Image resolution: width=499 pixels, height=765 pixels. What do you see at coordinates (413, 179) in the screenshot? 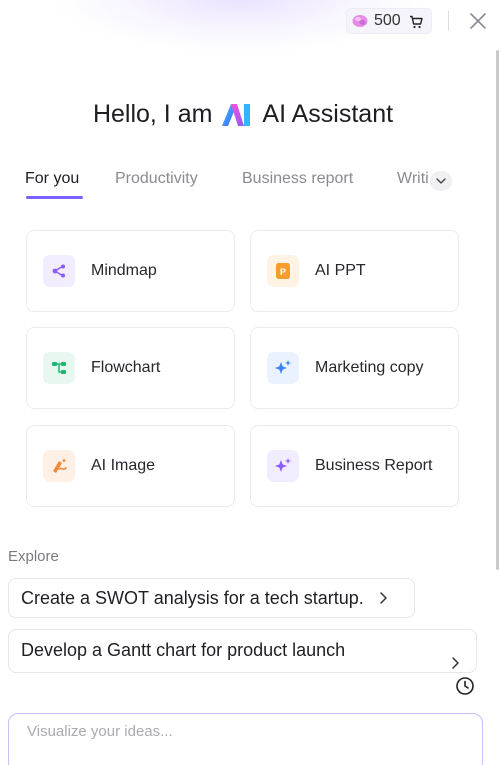
I see `tab-writing: Writi` at bounding box center [413, 179].